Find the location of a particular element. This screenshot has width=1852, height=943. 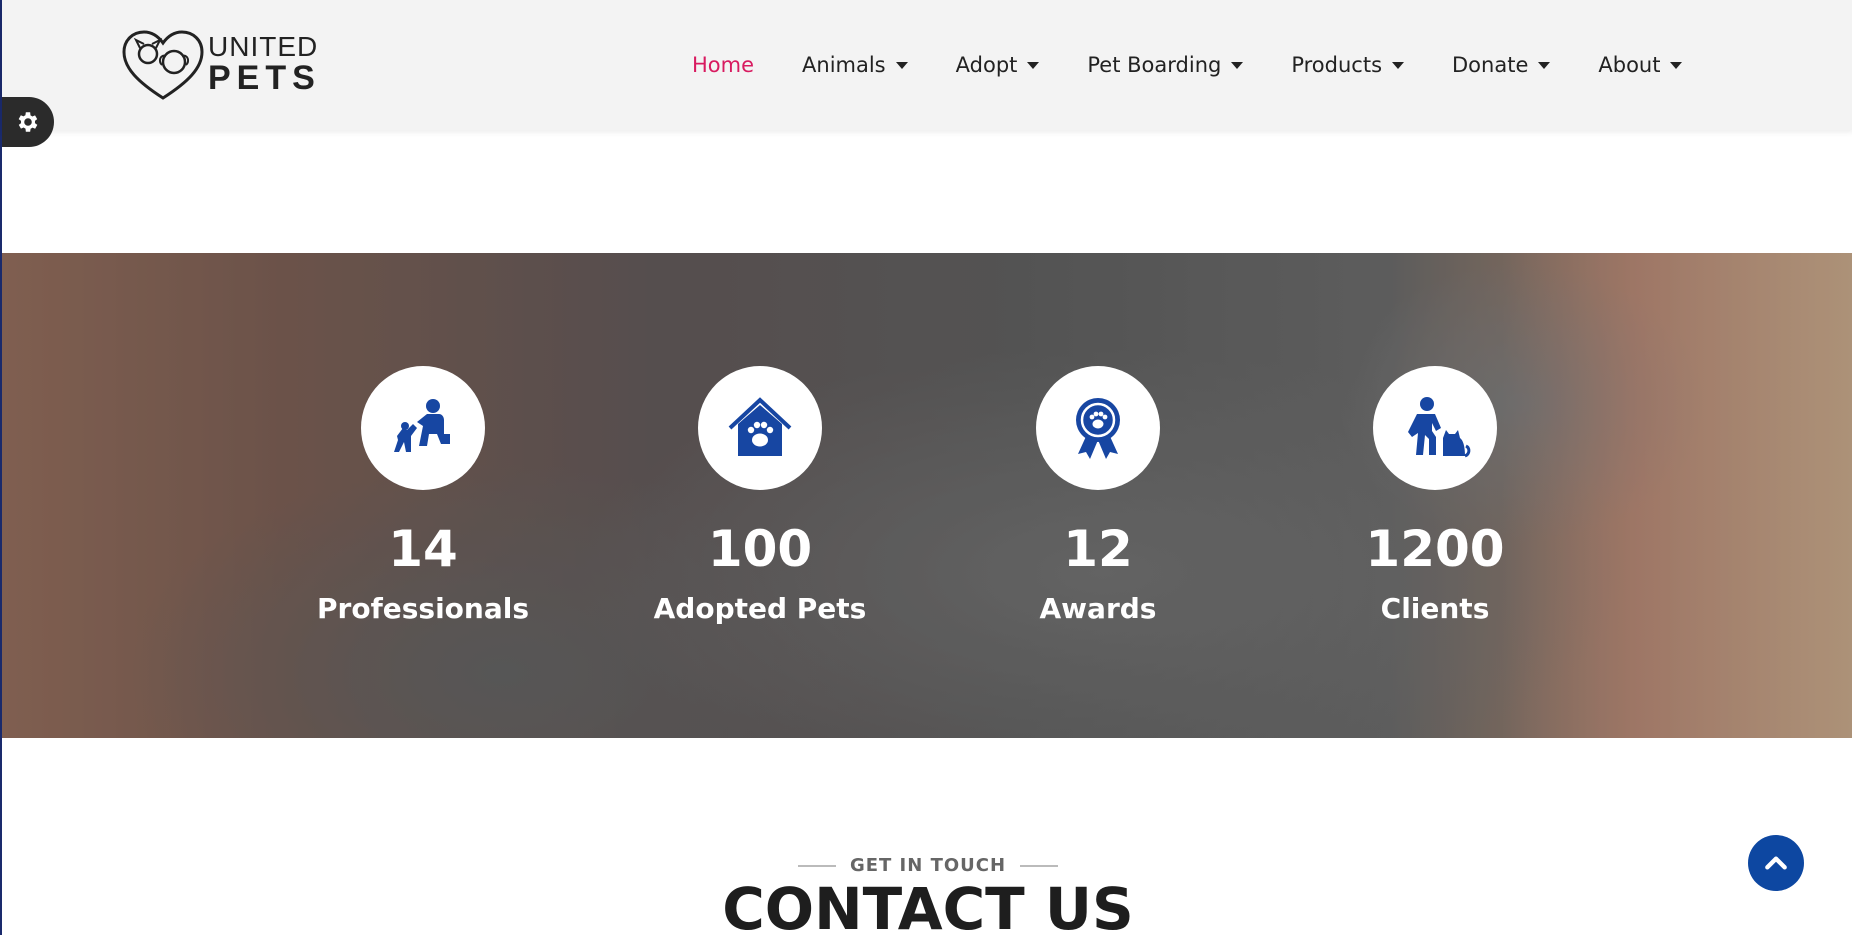

nav-donate-label: Donate is located at coordinates (1490, 65).